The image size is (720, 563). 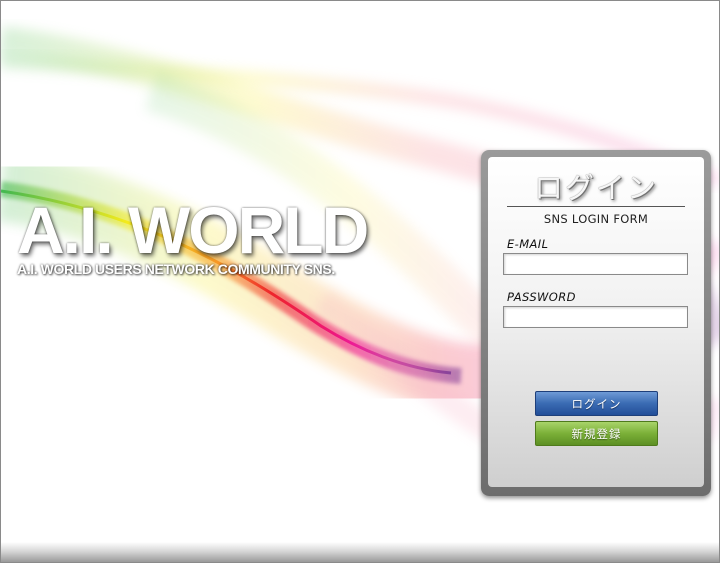 What do you see at coordinates (596, 403) in the screenshot?
I see `login-button: ログイン` at bounding box center [596, 403].